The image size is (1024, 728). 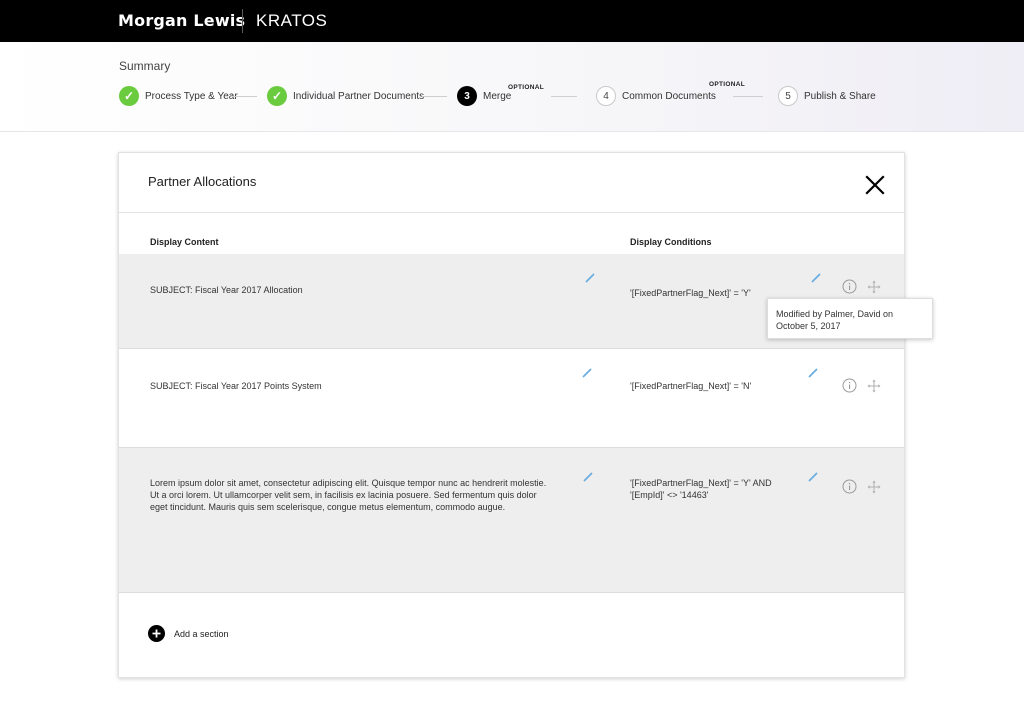 What do you see at coordinates (242, 21) in the screenshot?
I see `brand-divider` at bounding box center [242, 21].